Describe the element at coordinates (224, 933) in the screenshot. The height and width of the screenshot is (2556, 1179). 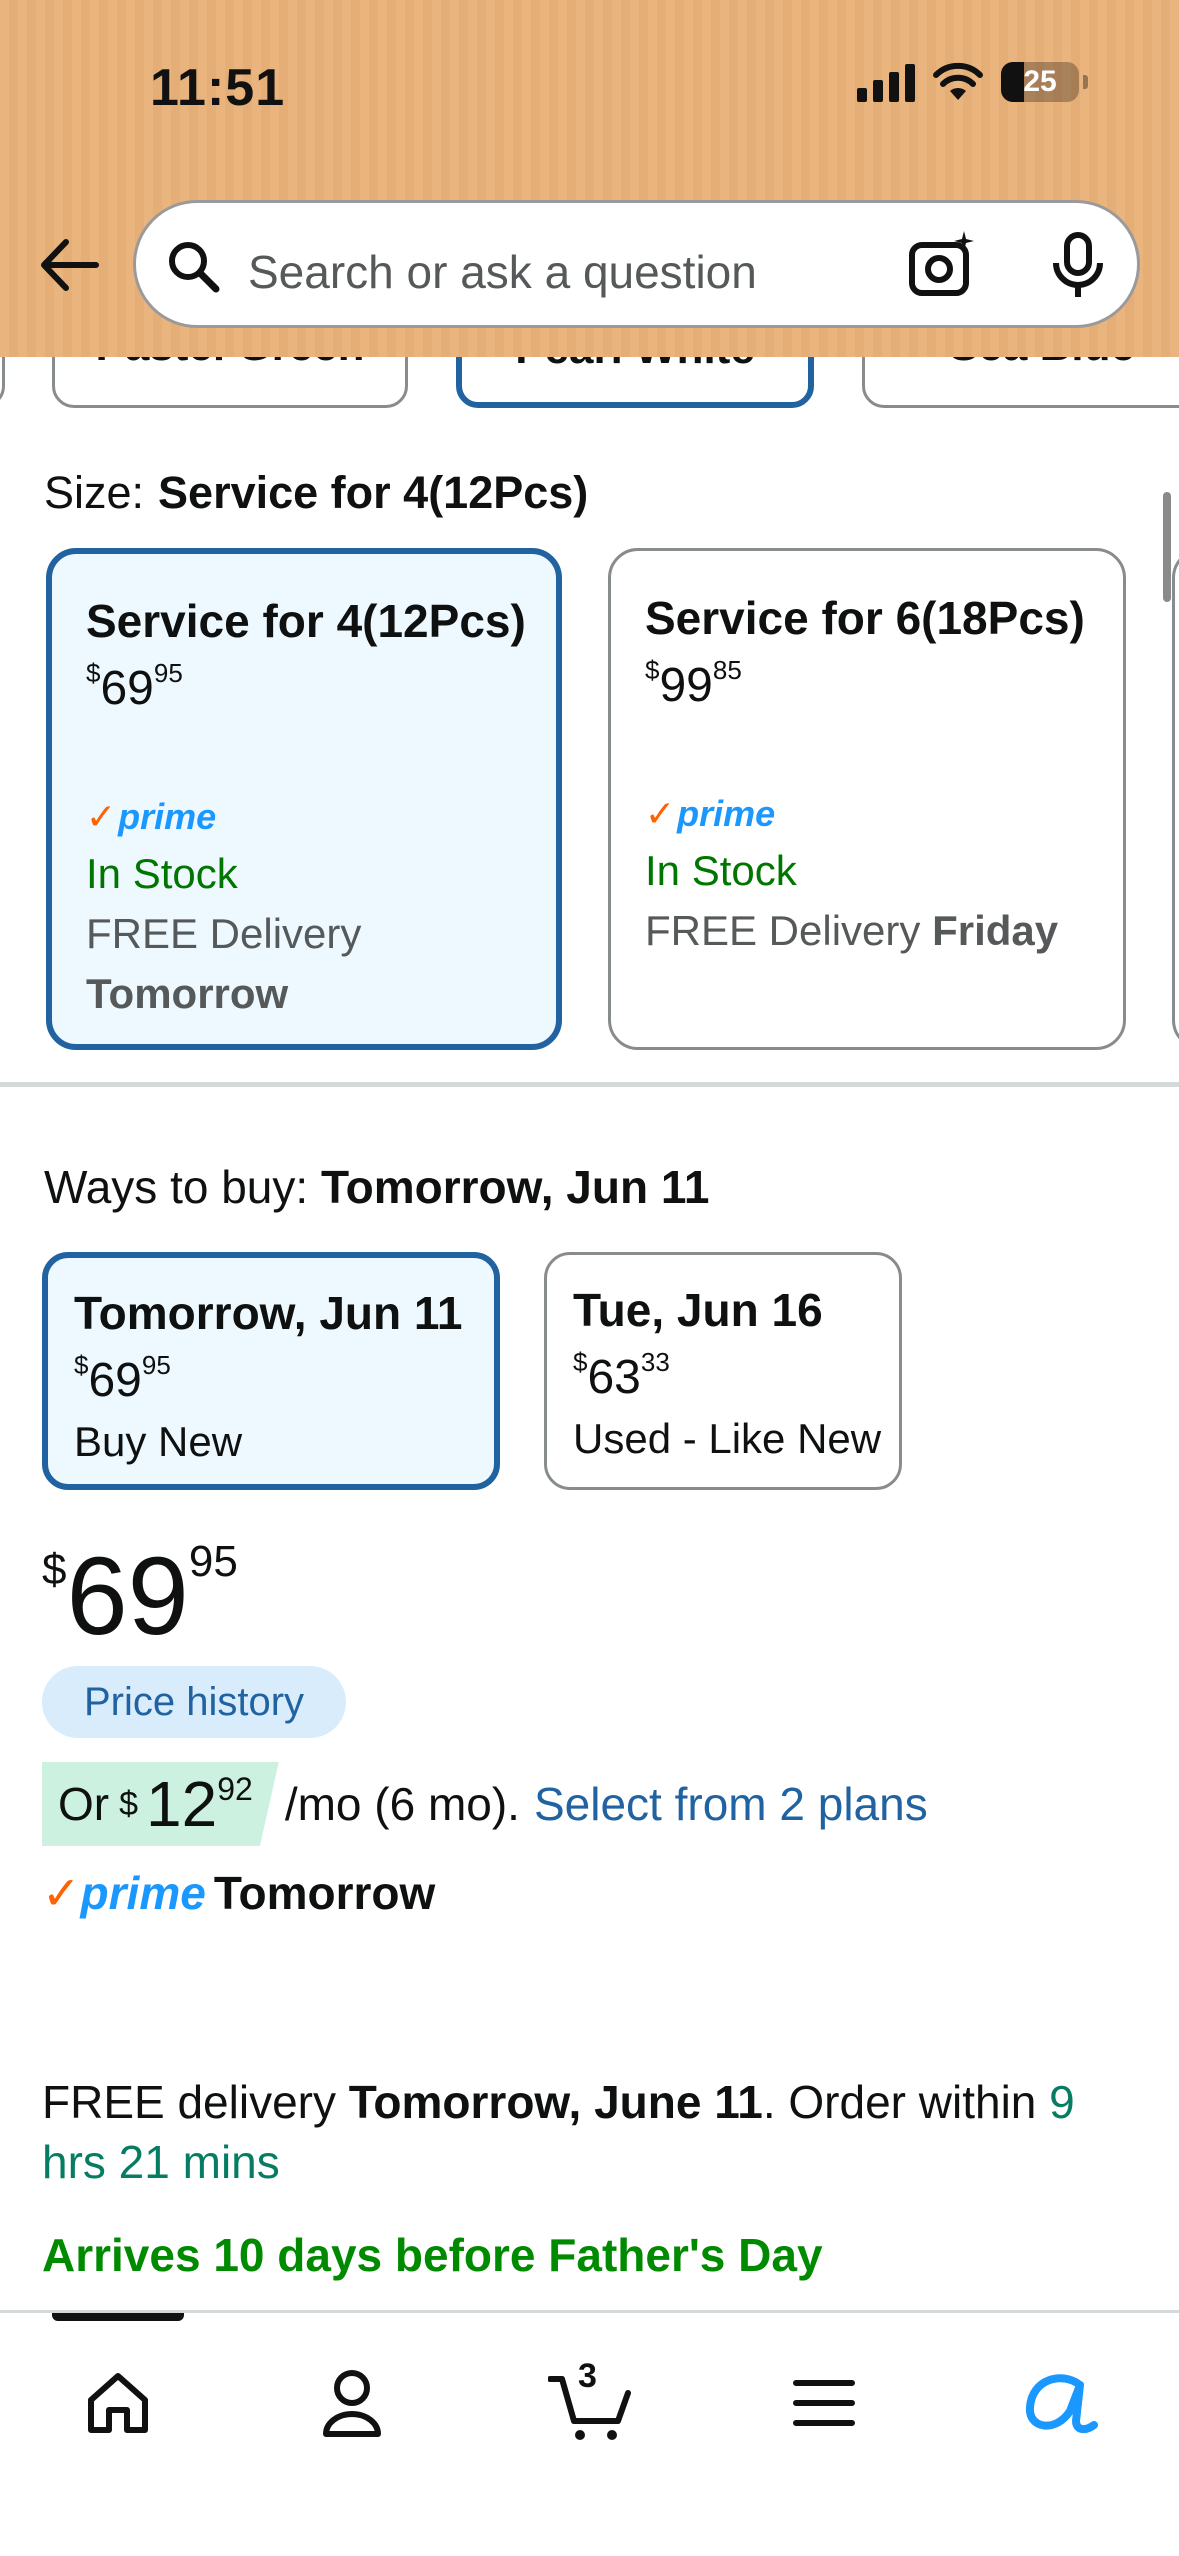
I see `delivery-text: FREE Delivery` at that location.